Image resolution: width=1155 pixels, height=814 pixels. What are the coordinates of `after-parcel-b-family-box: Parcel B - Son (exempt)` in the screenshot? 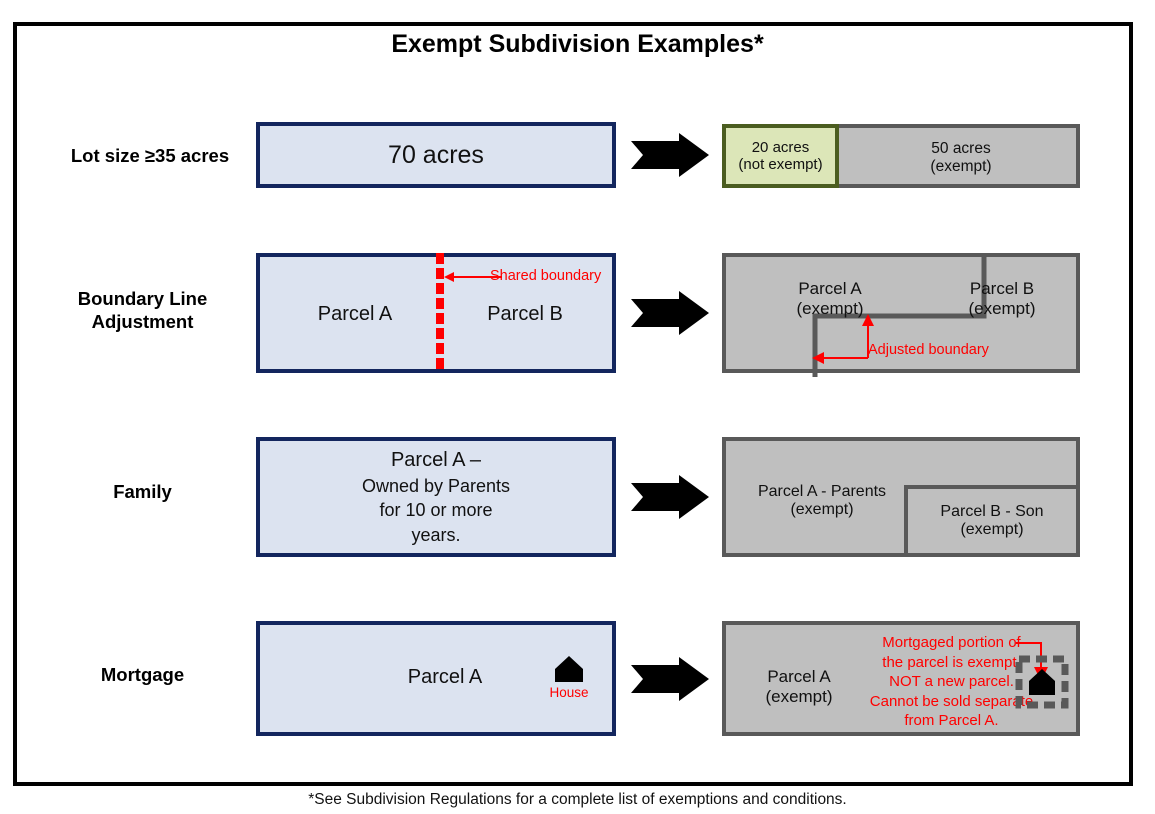 It's located at (992, 521).